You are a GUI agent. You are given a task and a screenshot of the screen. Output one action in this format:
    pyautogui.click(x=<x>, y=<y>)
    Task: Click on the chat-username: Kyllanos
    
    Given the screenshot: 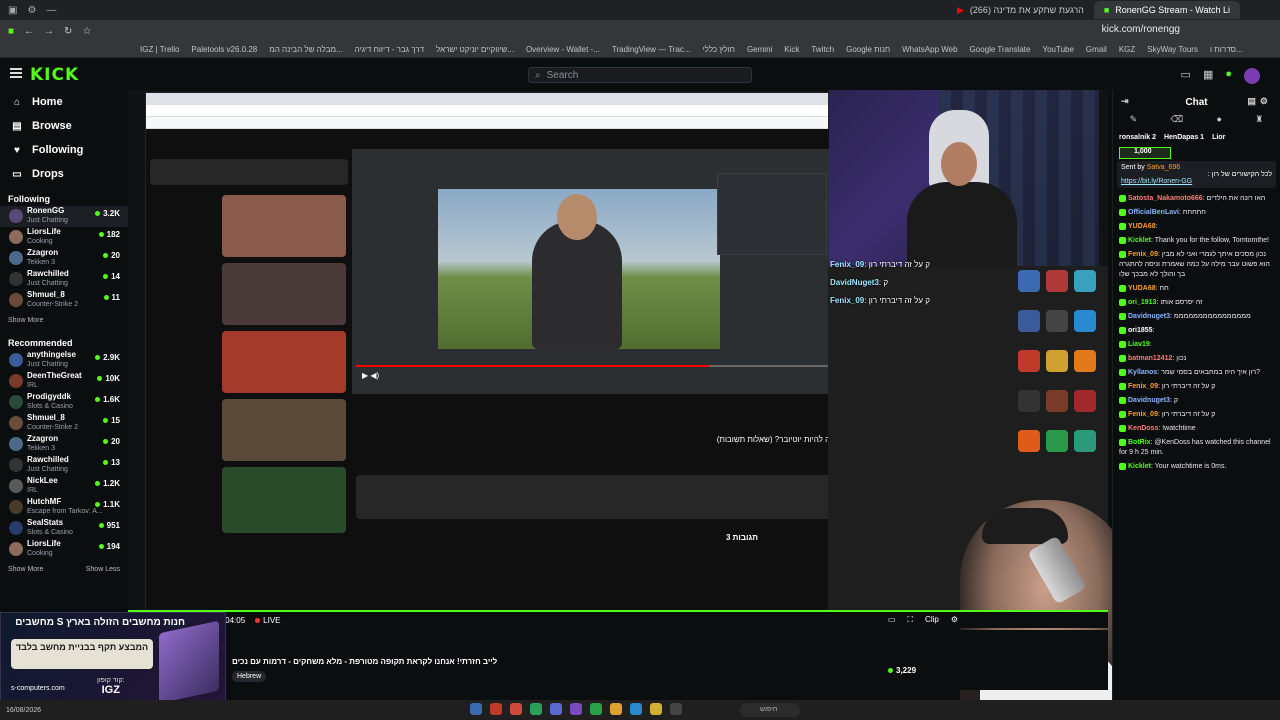 What is the action you would take?
    pyautogui.click(x=1142, y=372)
    